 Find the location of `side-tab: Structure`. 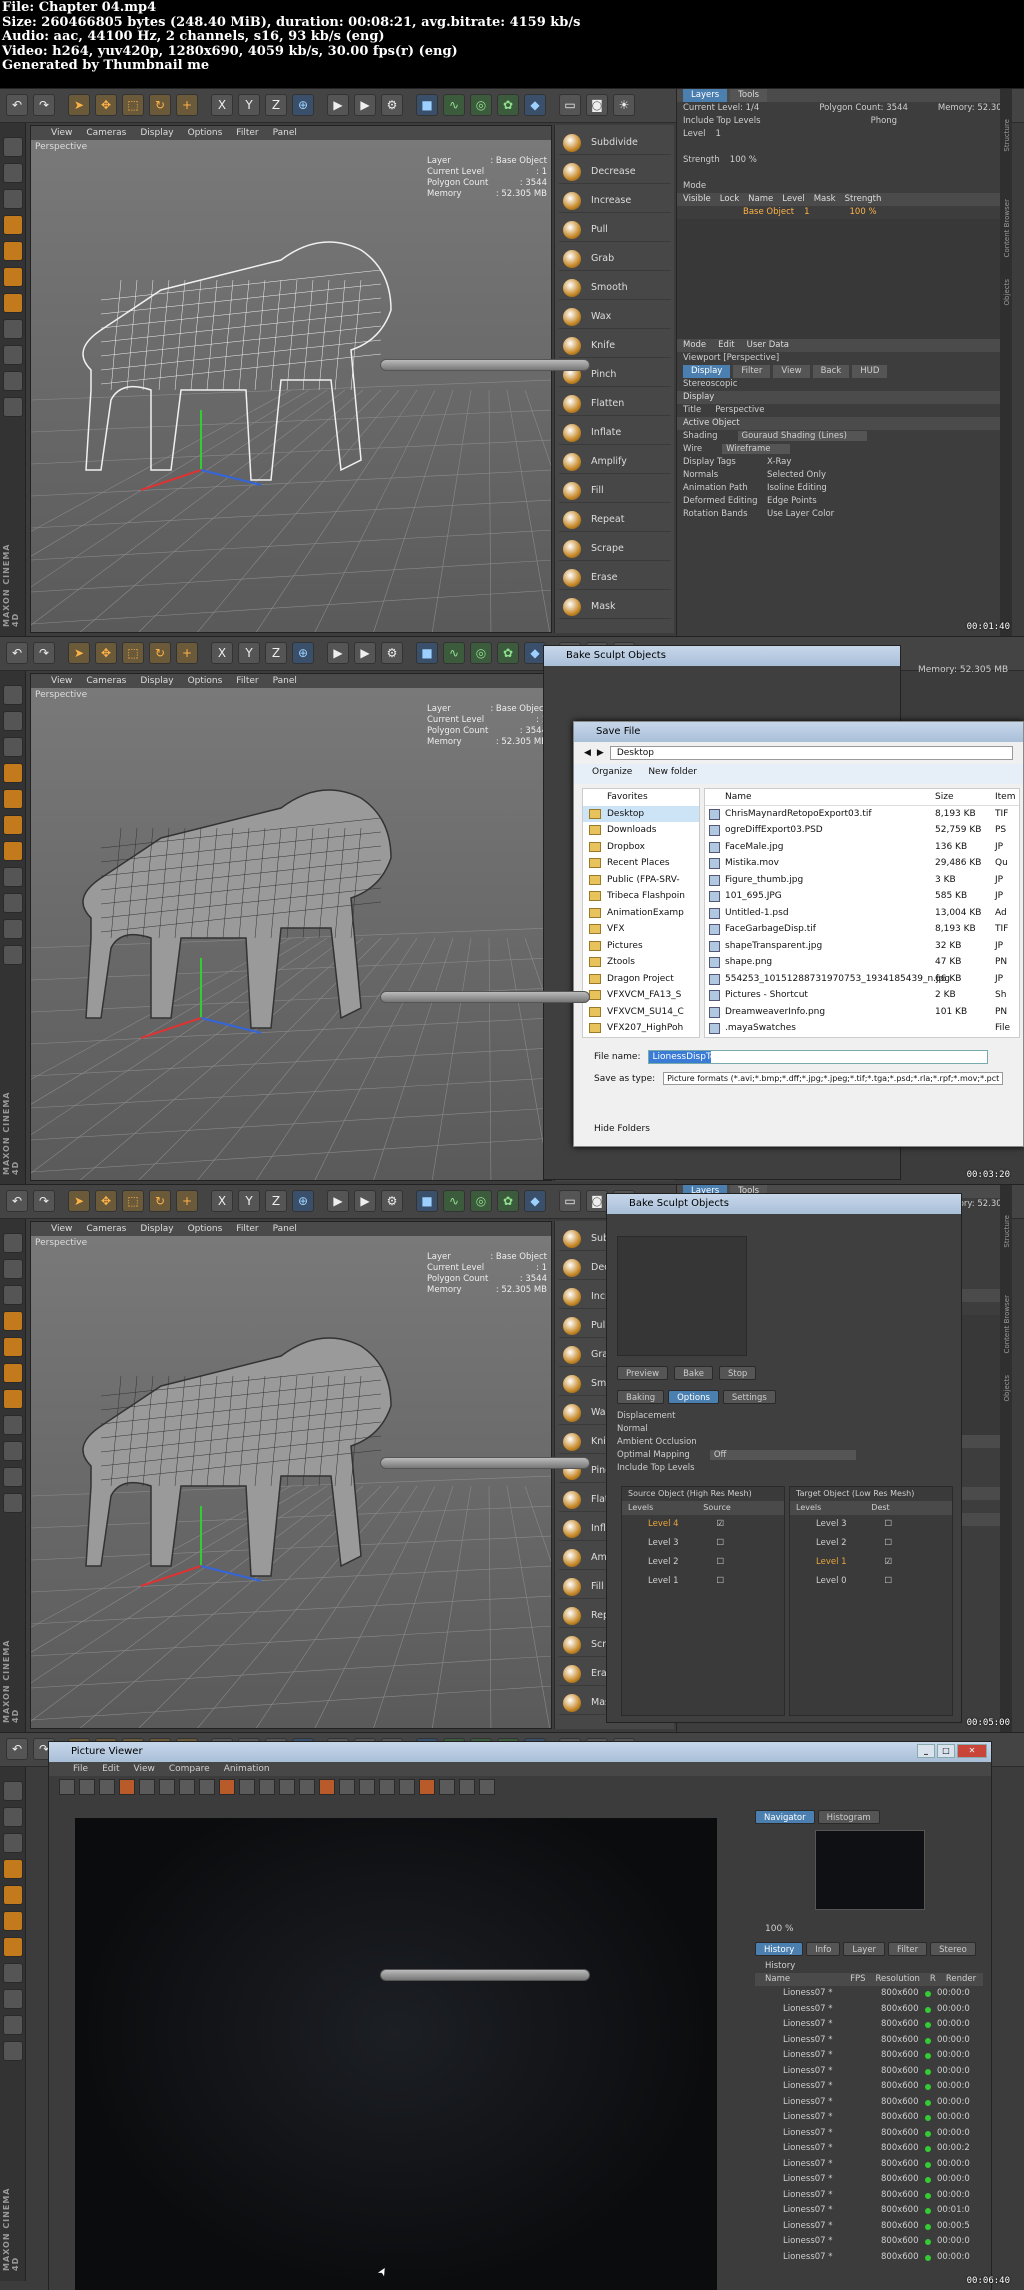

side-tab: Structure is located at coordinates (1007, 1231).